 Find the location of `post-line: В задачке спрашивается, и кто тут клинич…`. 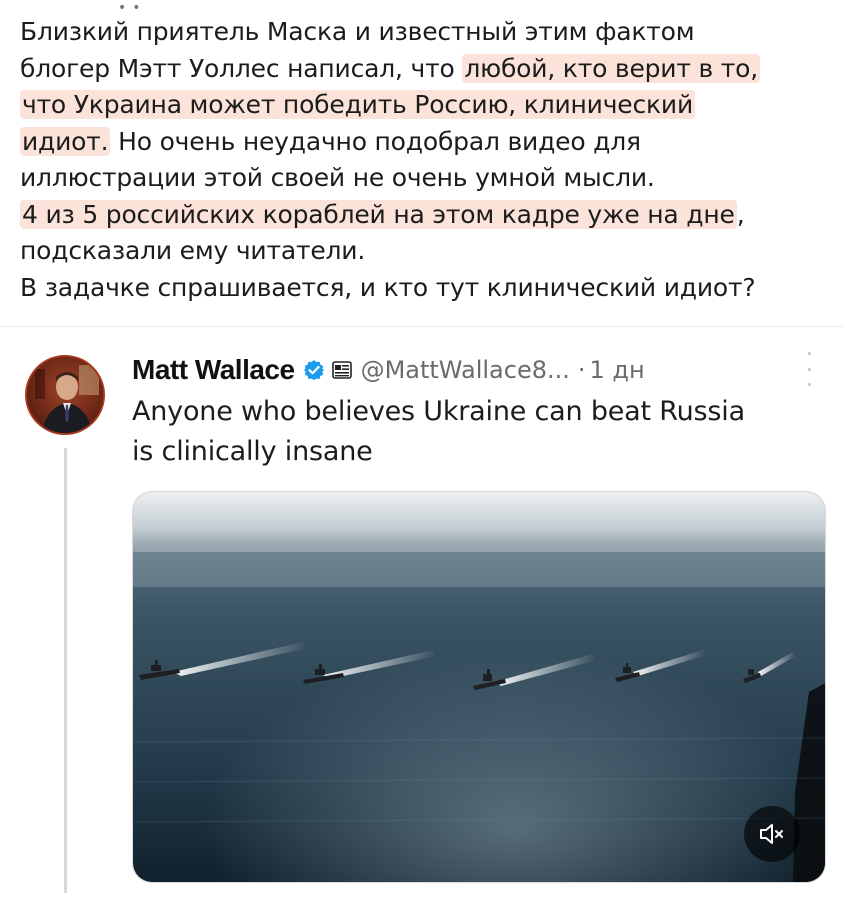

post-line: В задачке спрашивается, и кто тут клинич… is located at coordinates (422, 288).